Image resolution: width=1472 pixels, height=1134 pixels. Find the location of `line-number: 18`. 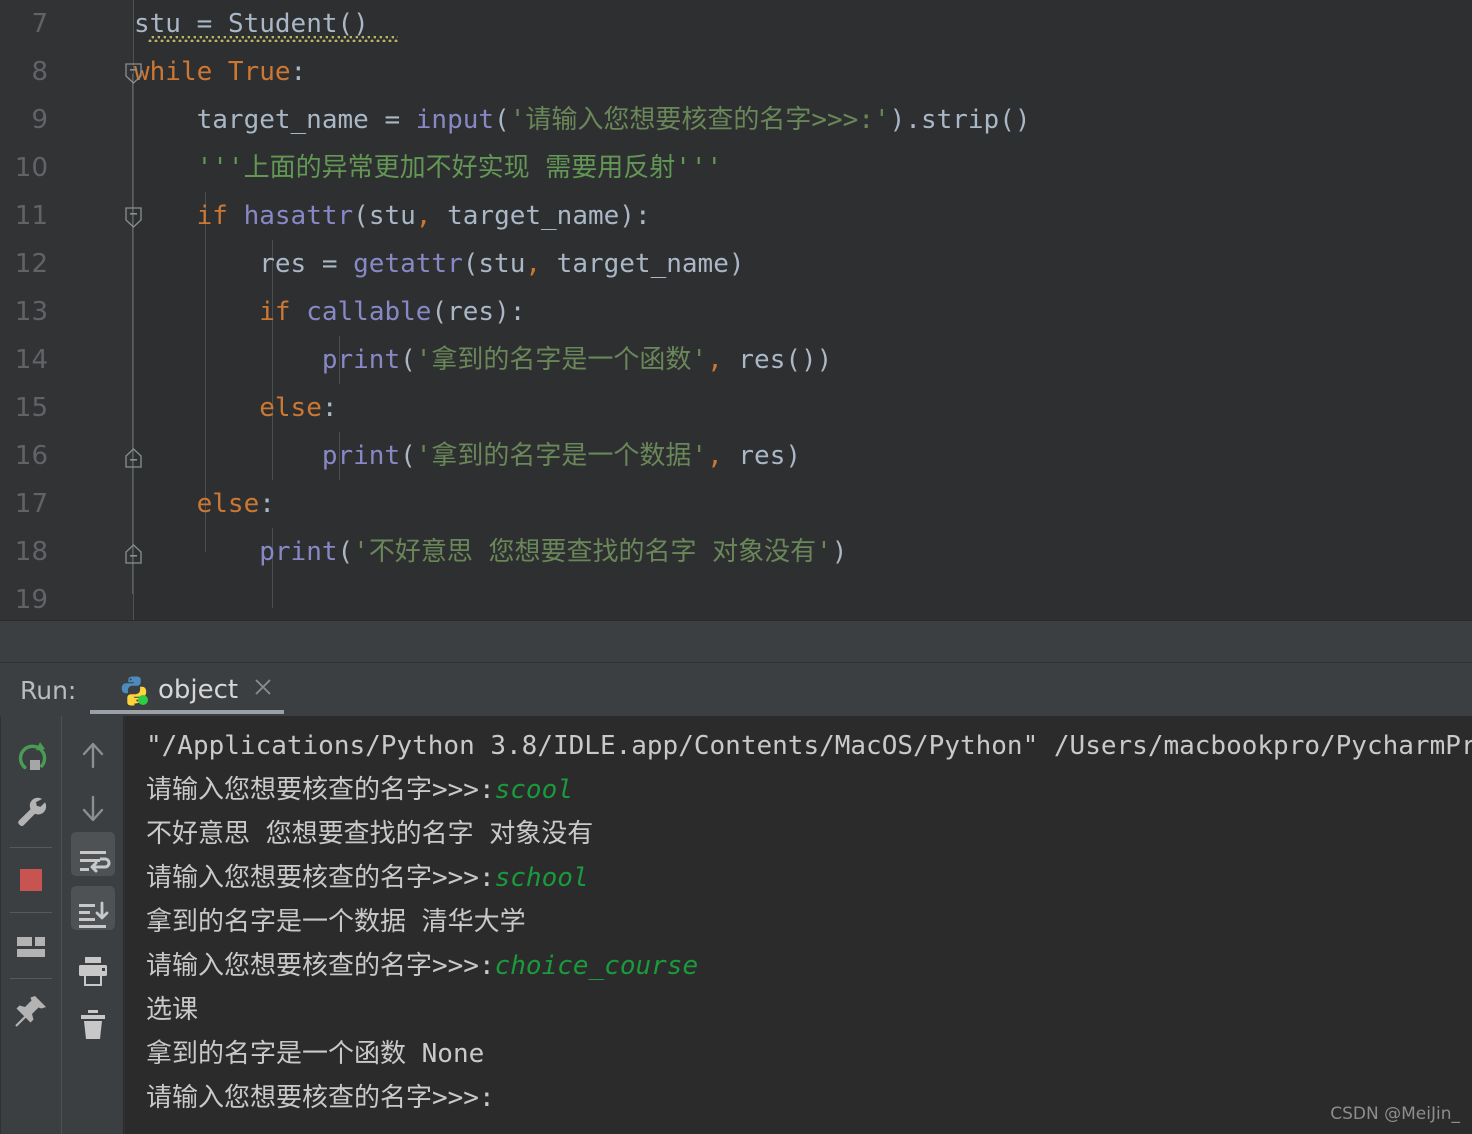

line-number: 18 is located at coordinates (31, 552).